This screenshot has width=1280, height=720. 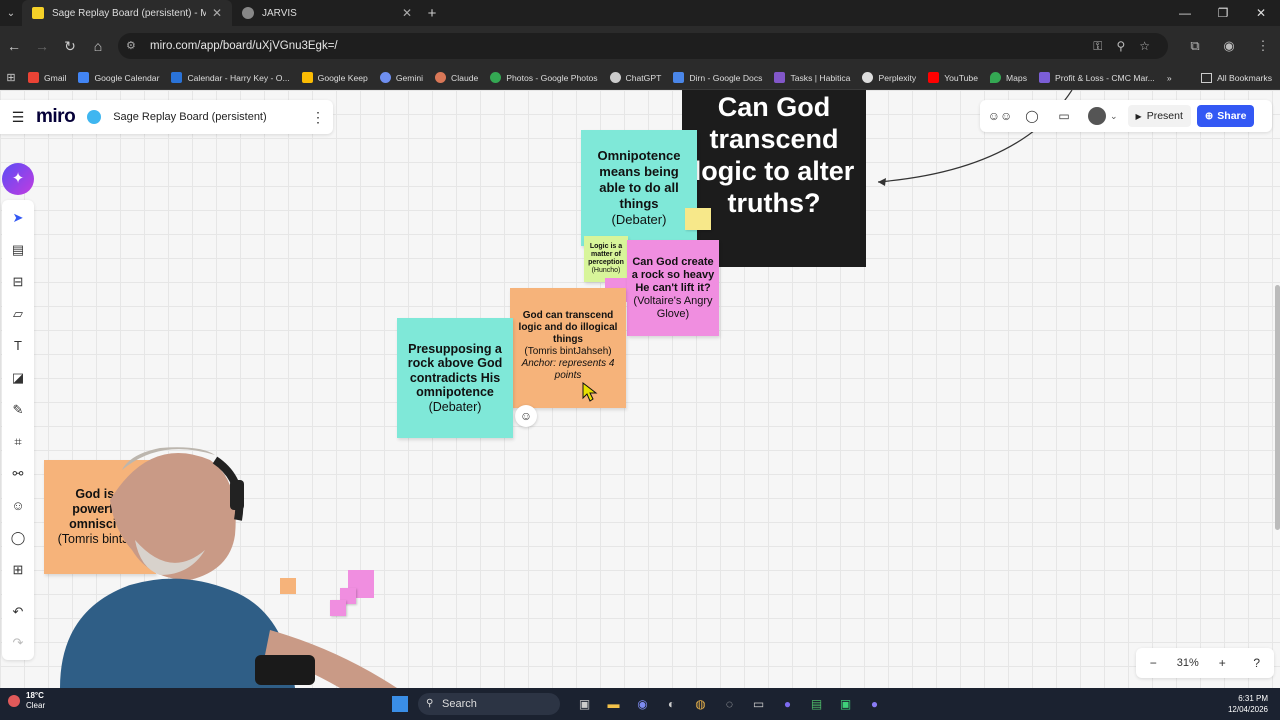 What do you see at coordinates (18, 442) in the screenshot?
I see `frame-tool-icon: ⌗` at bounding box center [18, 442].